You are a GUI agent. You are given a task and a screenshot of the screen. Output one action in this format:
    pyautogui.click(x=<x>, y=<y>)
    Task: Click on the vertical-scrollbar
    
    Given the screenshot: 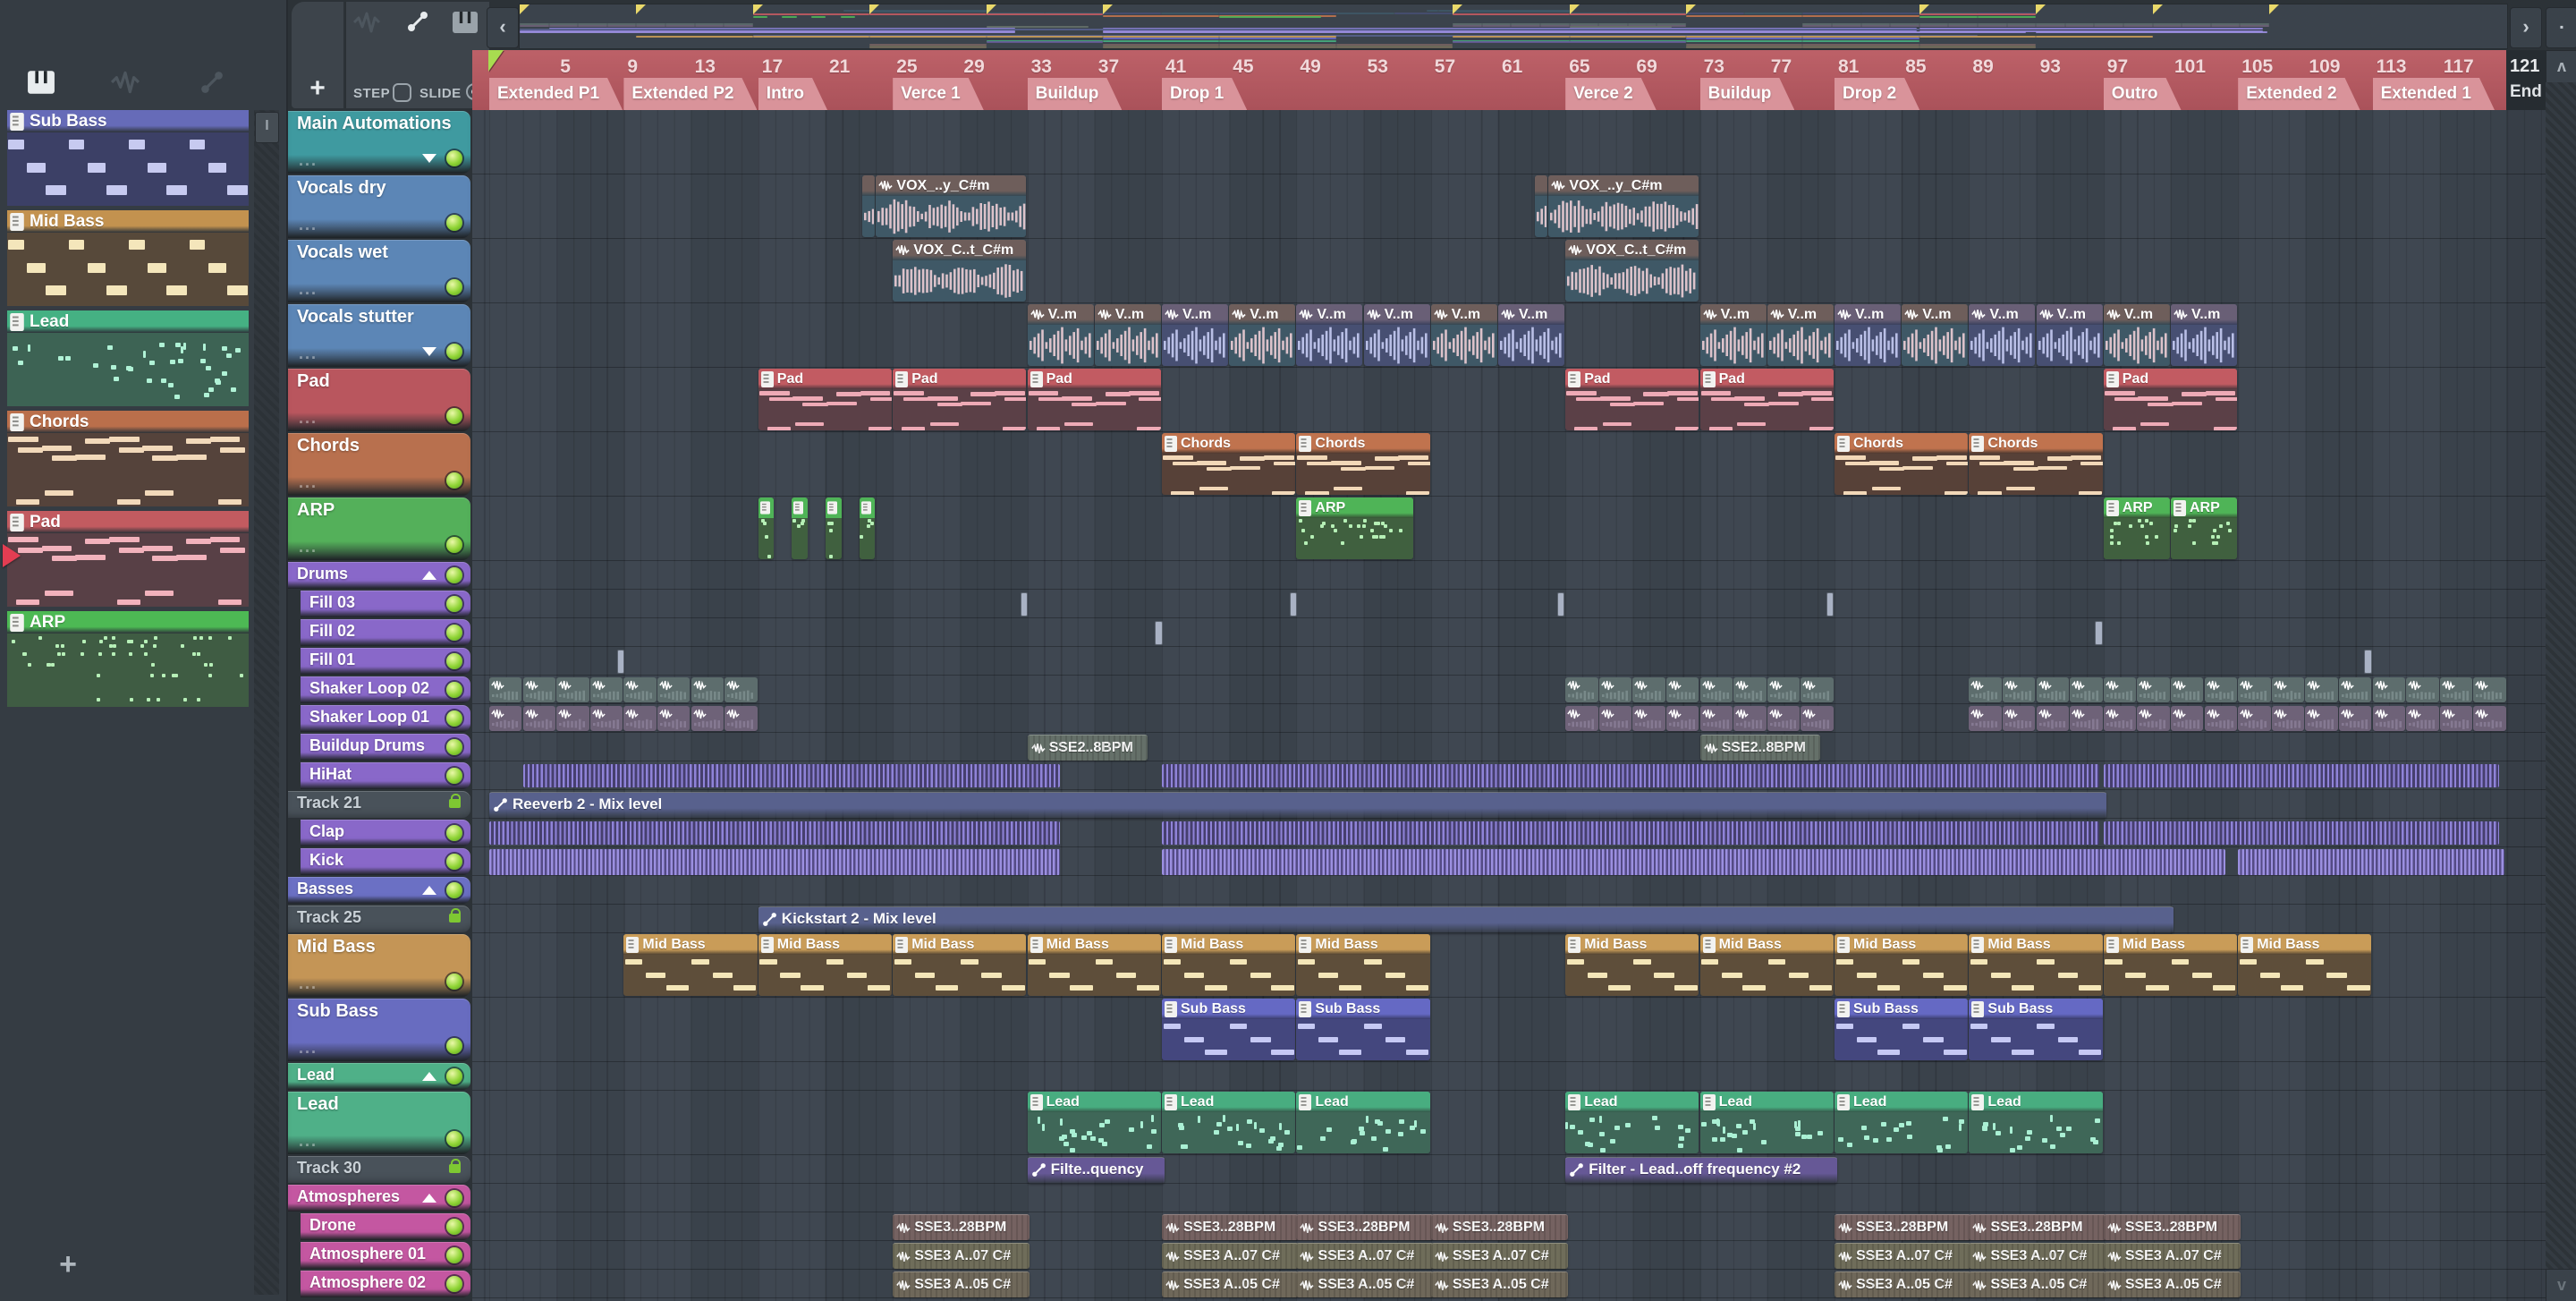 What is the action you would take?
    pyautogui.click(x=2561, y=691)
    